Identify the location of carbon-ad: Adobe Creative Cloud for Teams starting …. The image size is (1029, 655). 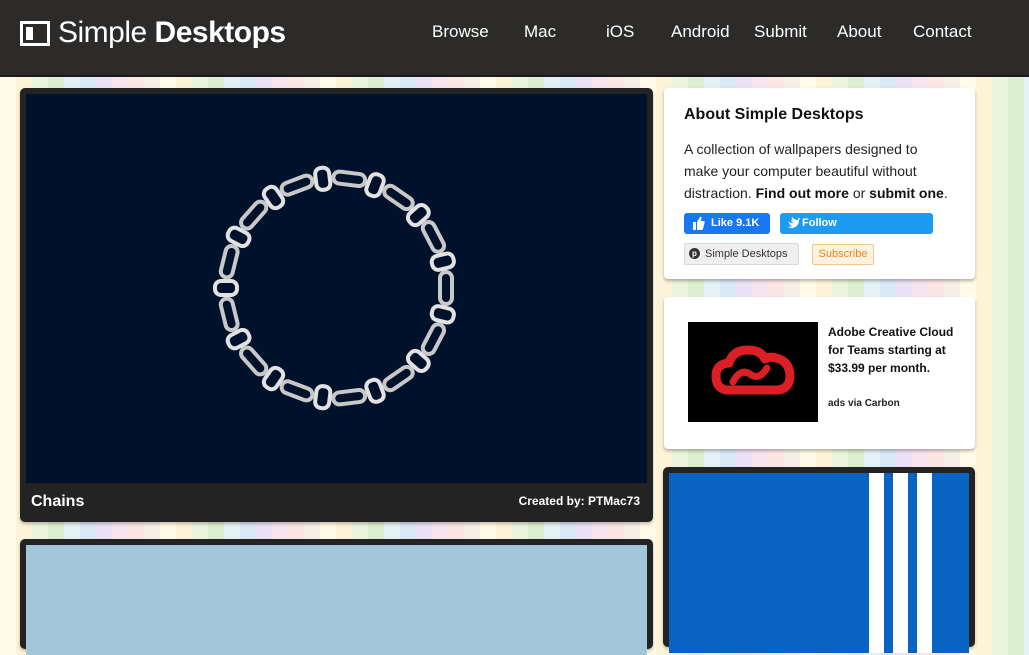
(819, 373).